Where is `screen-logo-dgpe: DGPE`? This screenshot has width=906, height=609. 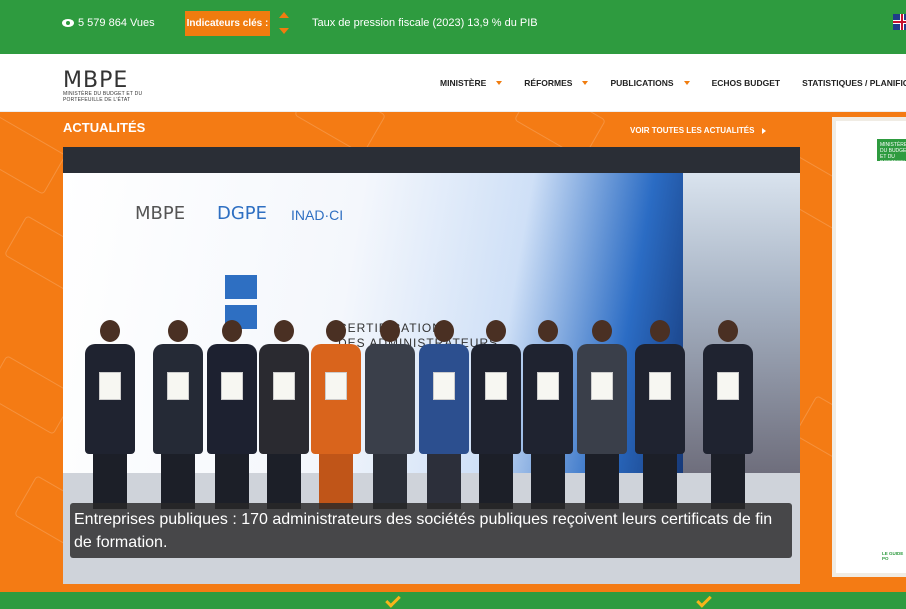 screen-logo-dgpe: DGPE is located at coordinates (242, 213).